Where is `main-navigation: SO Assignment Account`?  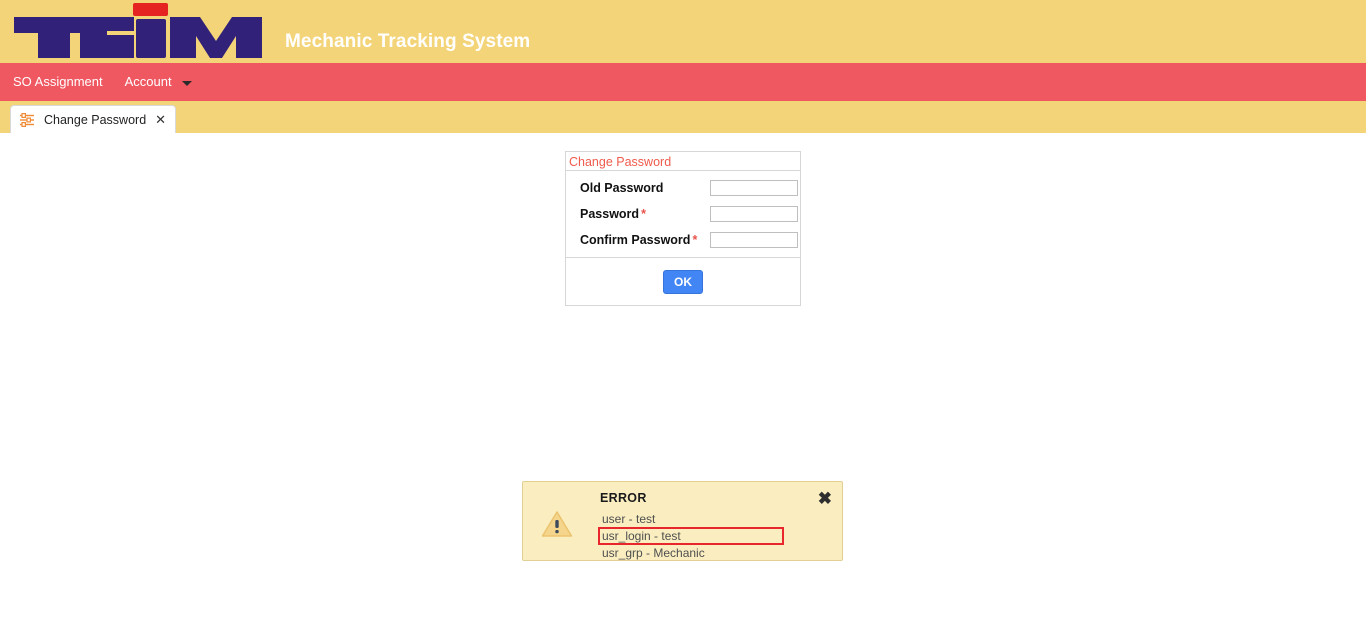
main-navigation: SO Assignment Account is located at coordinates (683, 82).